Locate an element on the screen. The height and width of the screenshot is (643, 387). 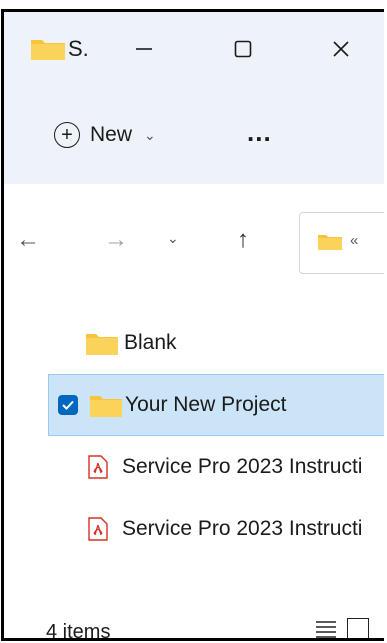
checkbox-checked-icon is located at coordinates (68, 405).